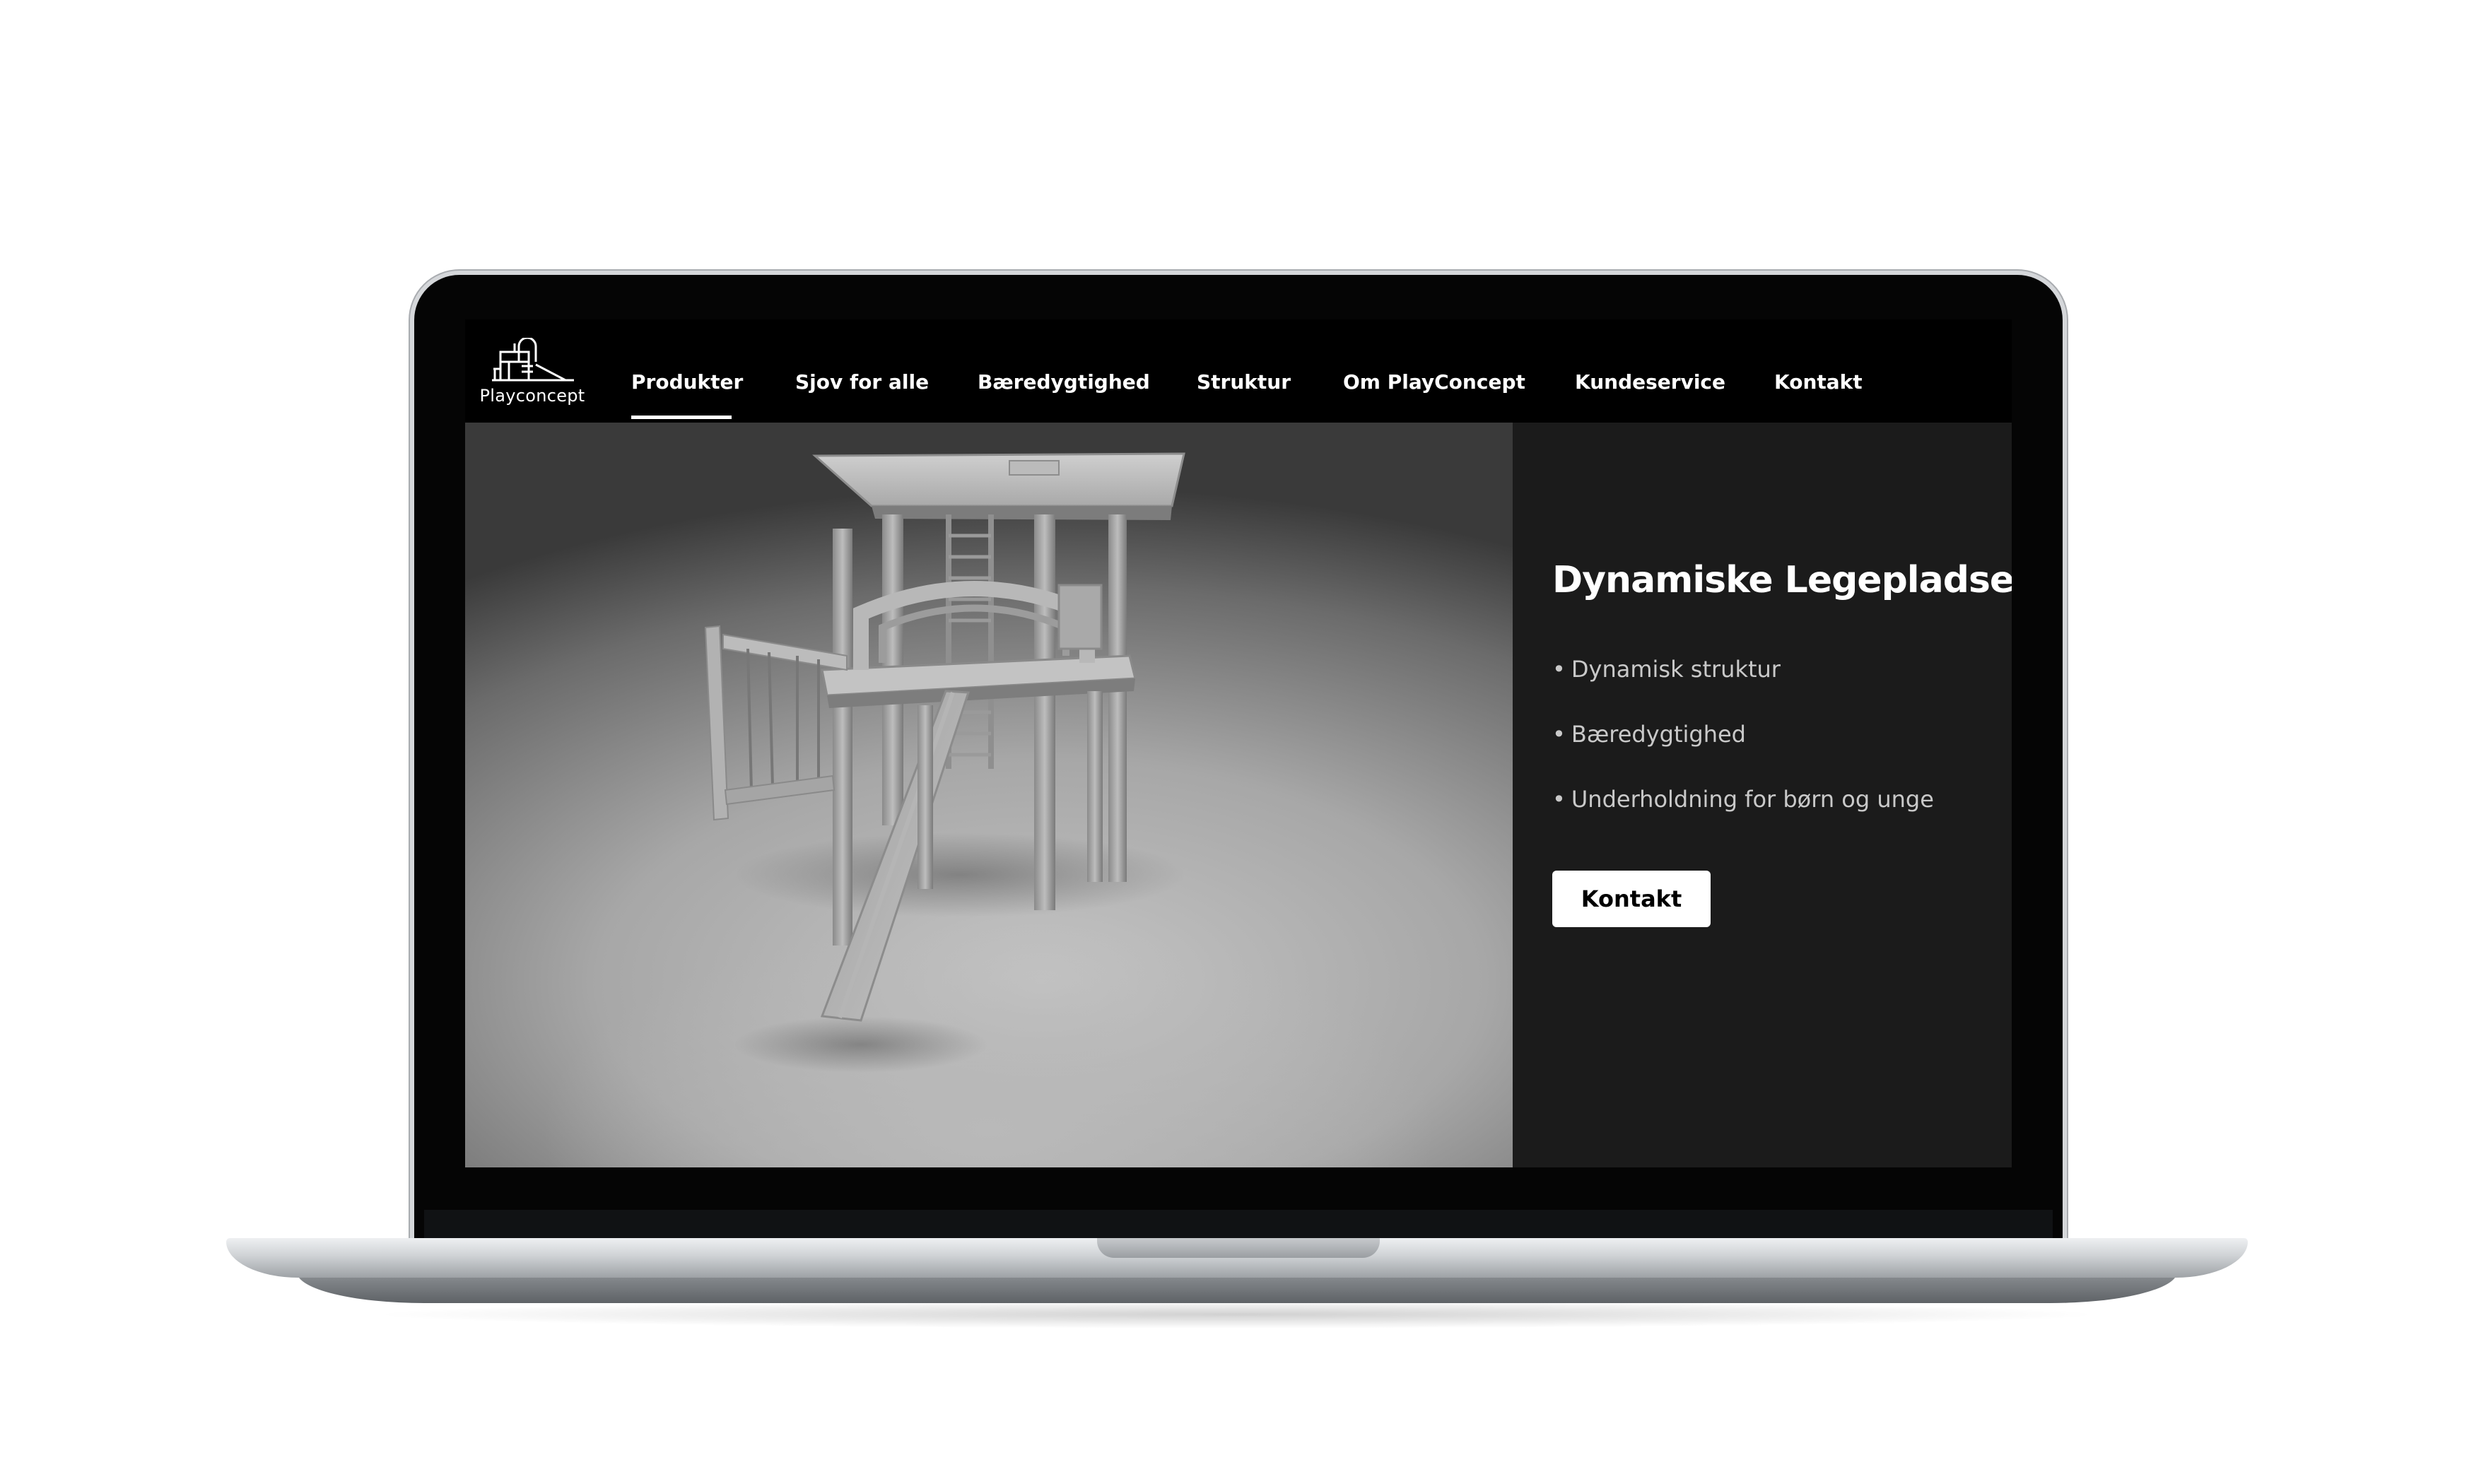  What do you see at coordinates (1659, 734) in the screenshot?
I see `feature-text: Bæredygtighed` at bounding box center [1659, 734].